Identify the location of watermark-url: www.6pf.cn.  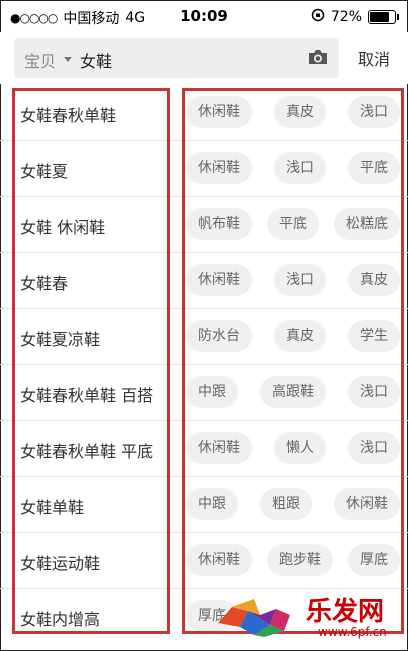
(352, 632).